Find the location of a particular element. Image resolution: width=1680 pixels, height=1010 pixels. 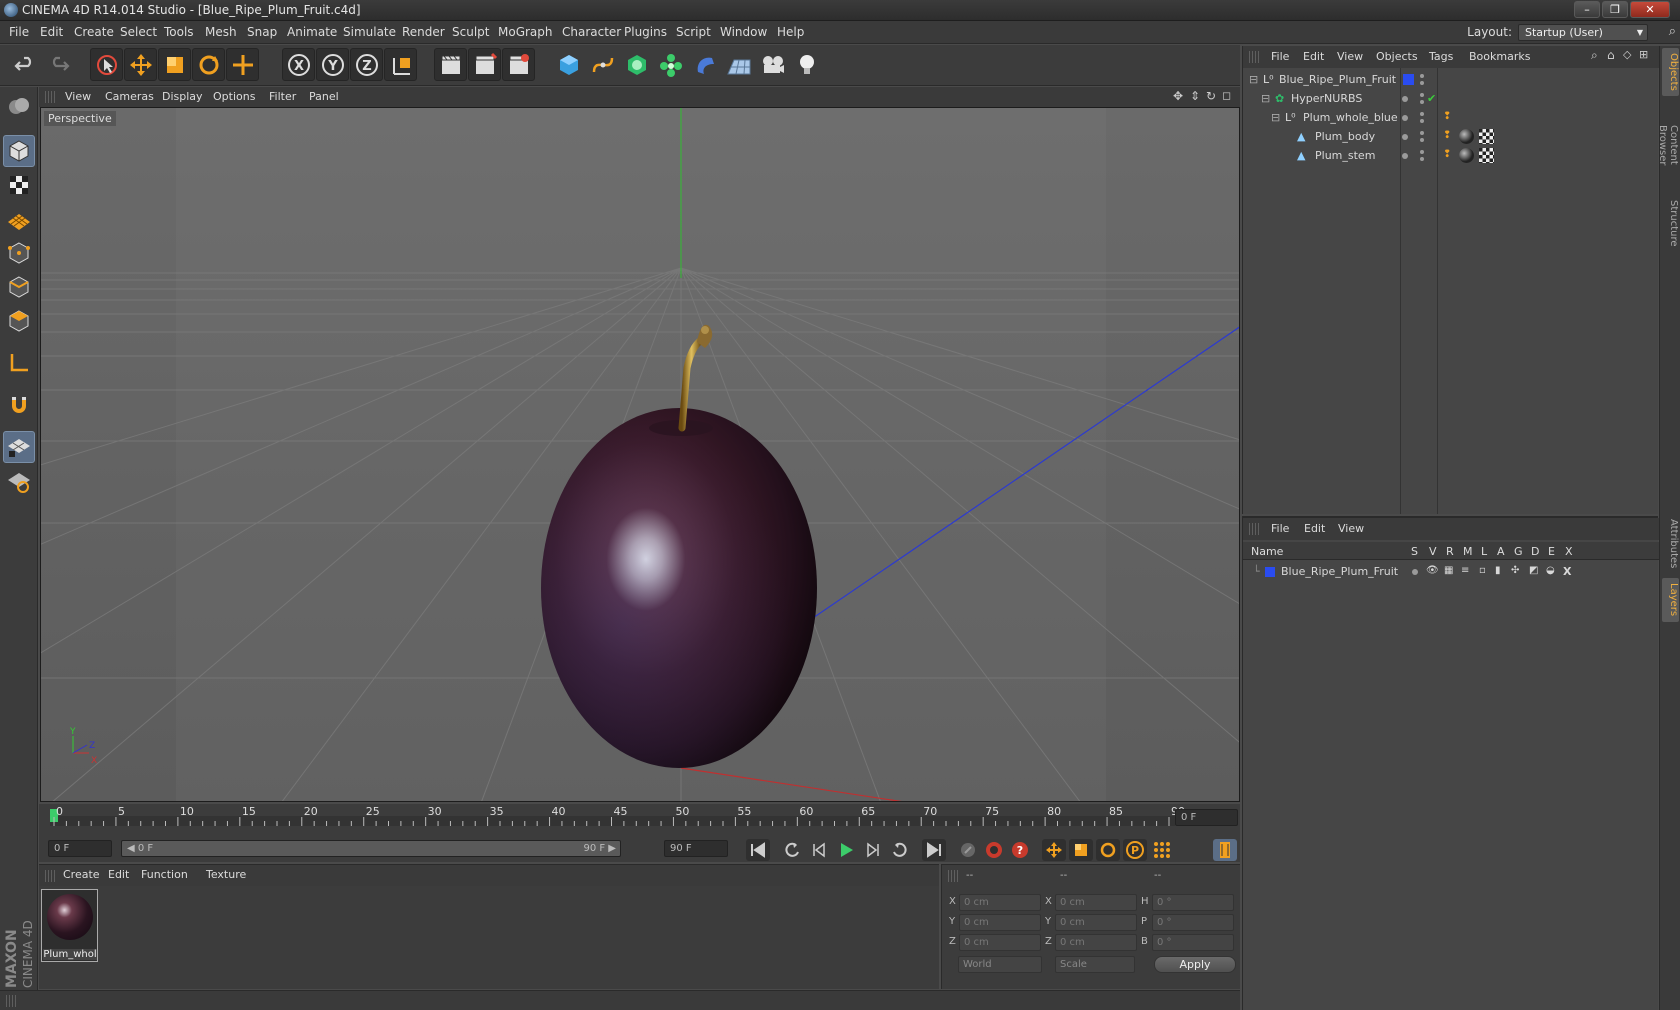

make-editable-icon is located at coordinates (19, 107).